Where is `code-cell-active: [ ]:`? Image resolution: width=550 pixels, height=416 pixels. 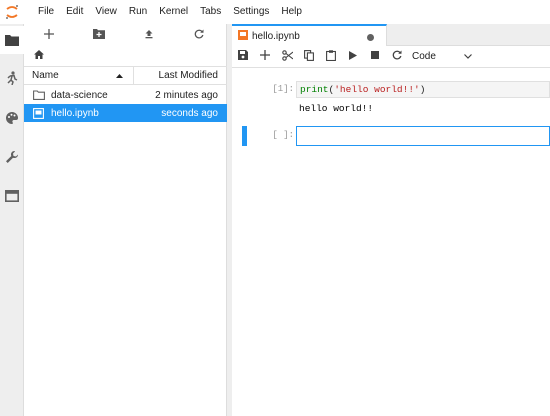
code-cell-active: [ ]: is located at coordinates (391, 136).